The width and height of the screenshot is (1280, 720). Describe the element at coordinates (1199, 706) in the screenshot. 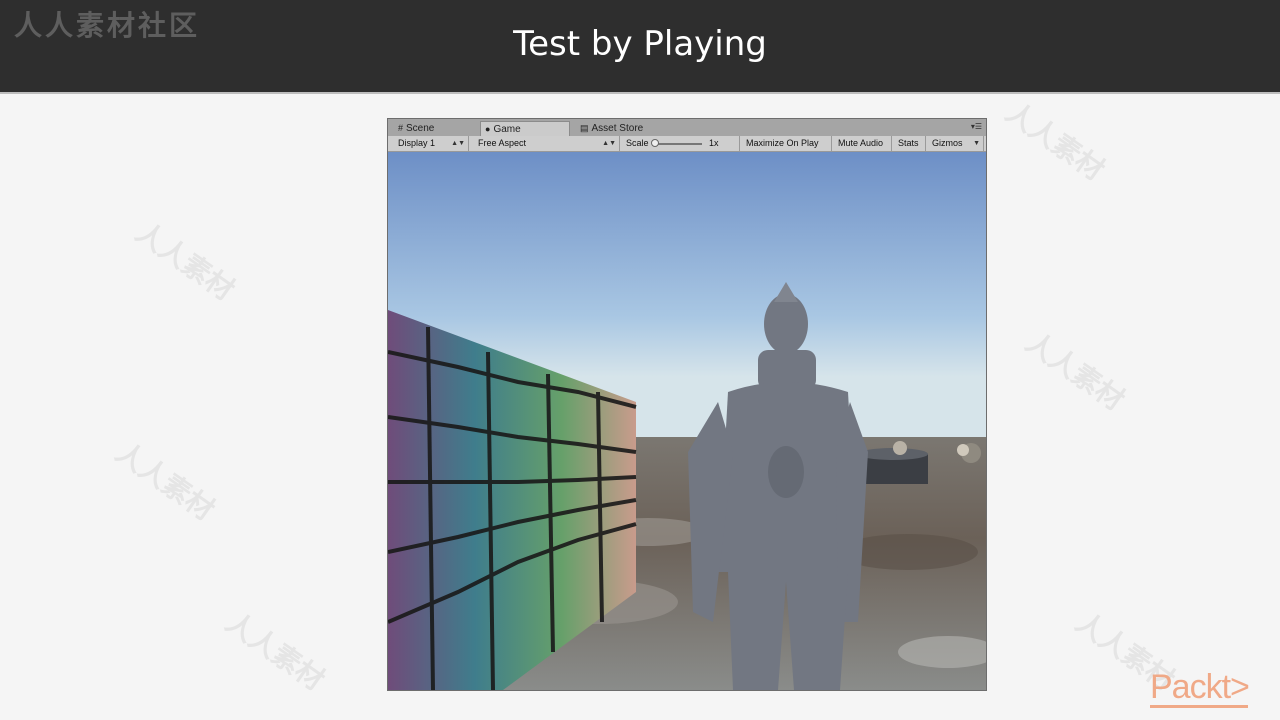

I see `logo-underline` at that location.